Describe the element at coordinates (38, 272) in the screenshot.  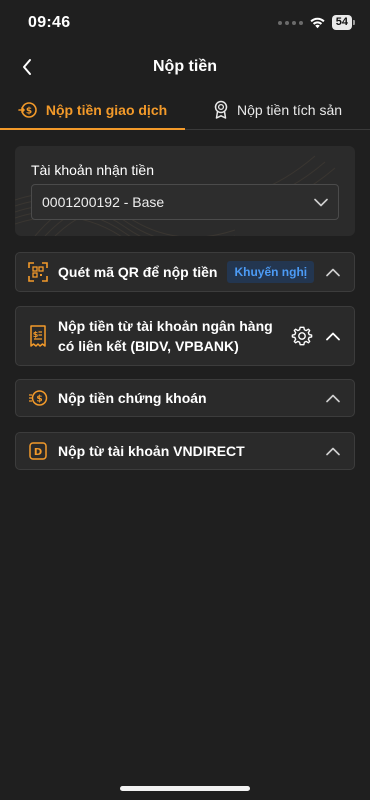
I see `qr-scan-icon` at that location.